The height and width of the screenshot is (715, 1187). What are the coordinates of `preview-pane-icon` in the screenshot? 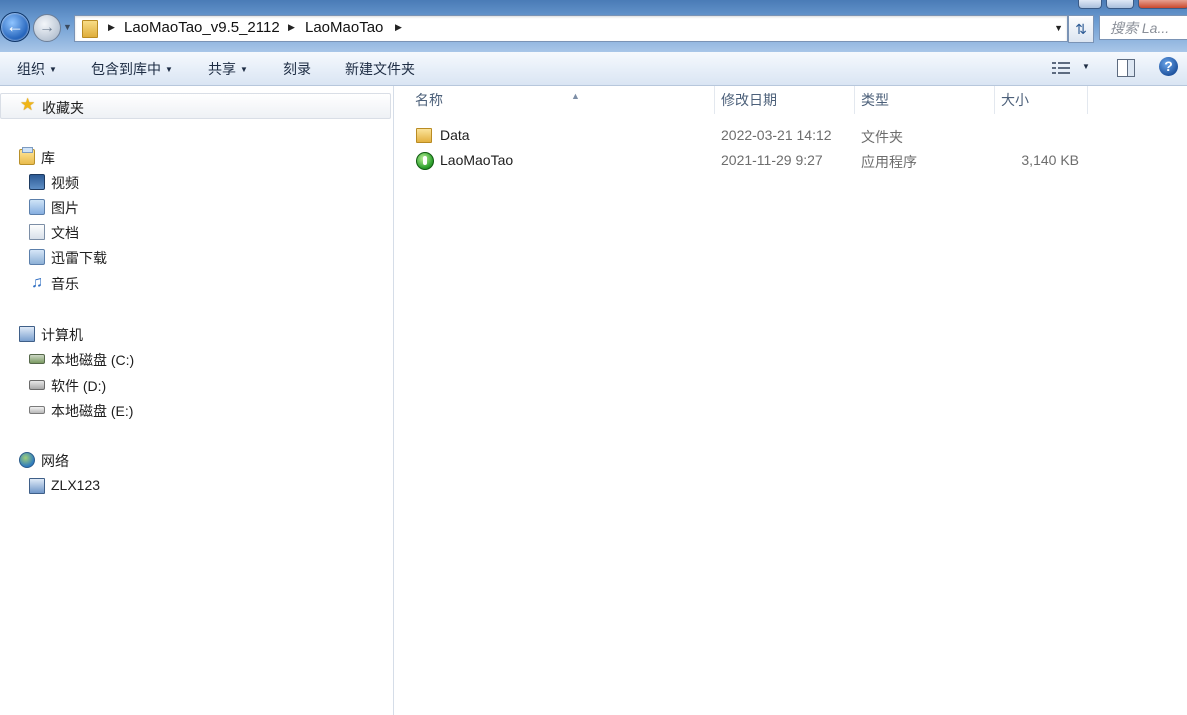 It's located at (1126, 68).